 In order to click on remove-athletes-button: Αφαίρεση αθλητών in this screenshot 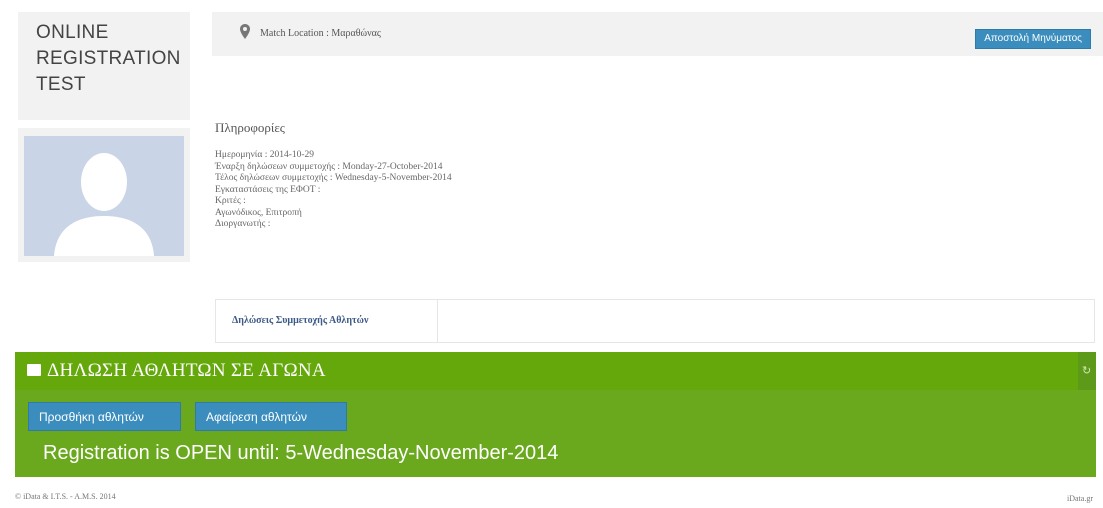, I will do `click(271, 416)`.